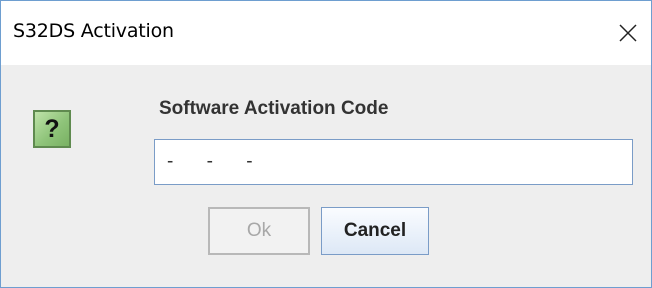 This screenshot has height=288, width=652. I want to click on window-title: S32DS Activation, so click(93, 31).